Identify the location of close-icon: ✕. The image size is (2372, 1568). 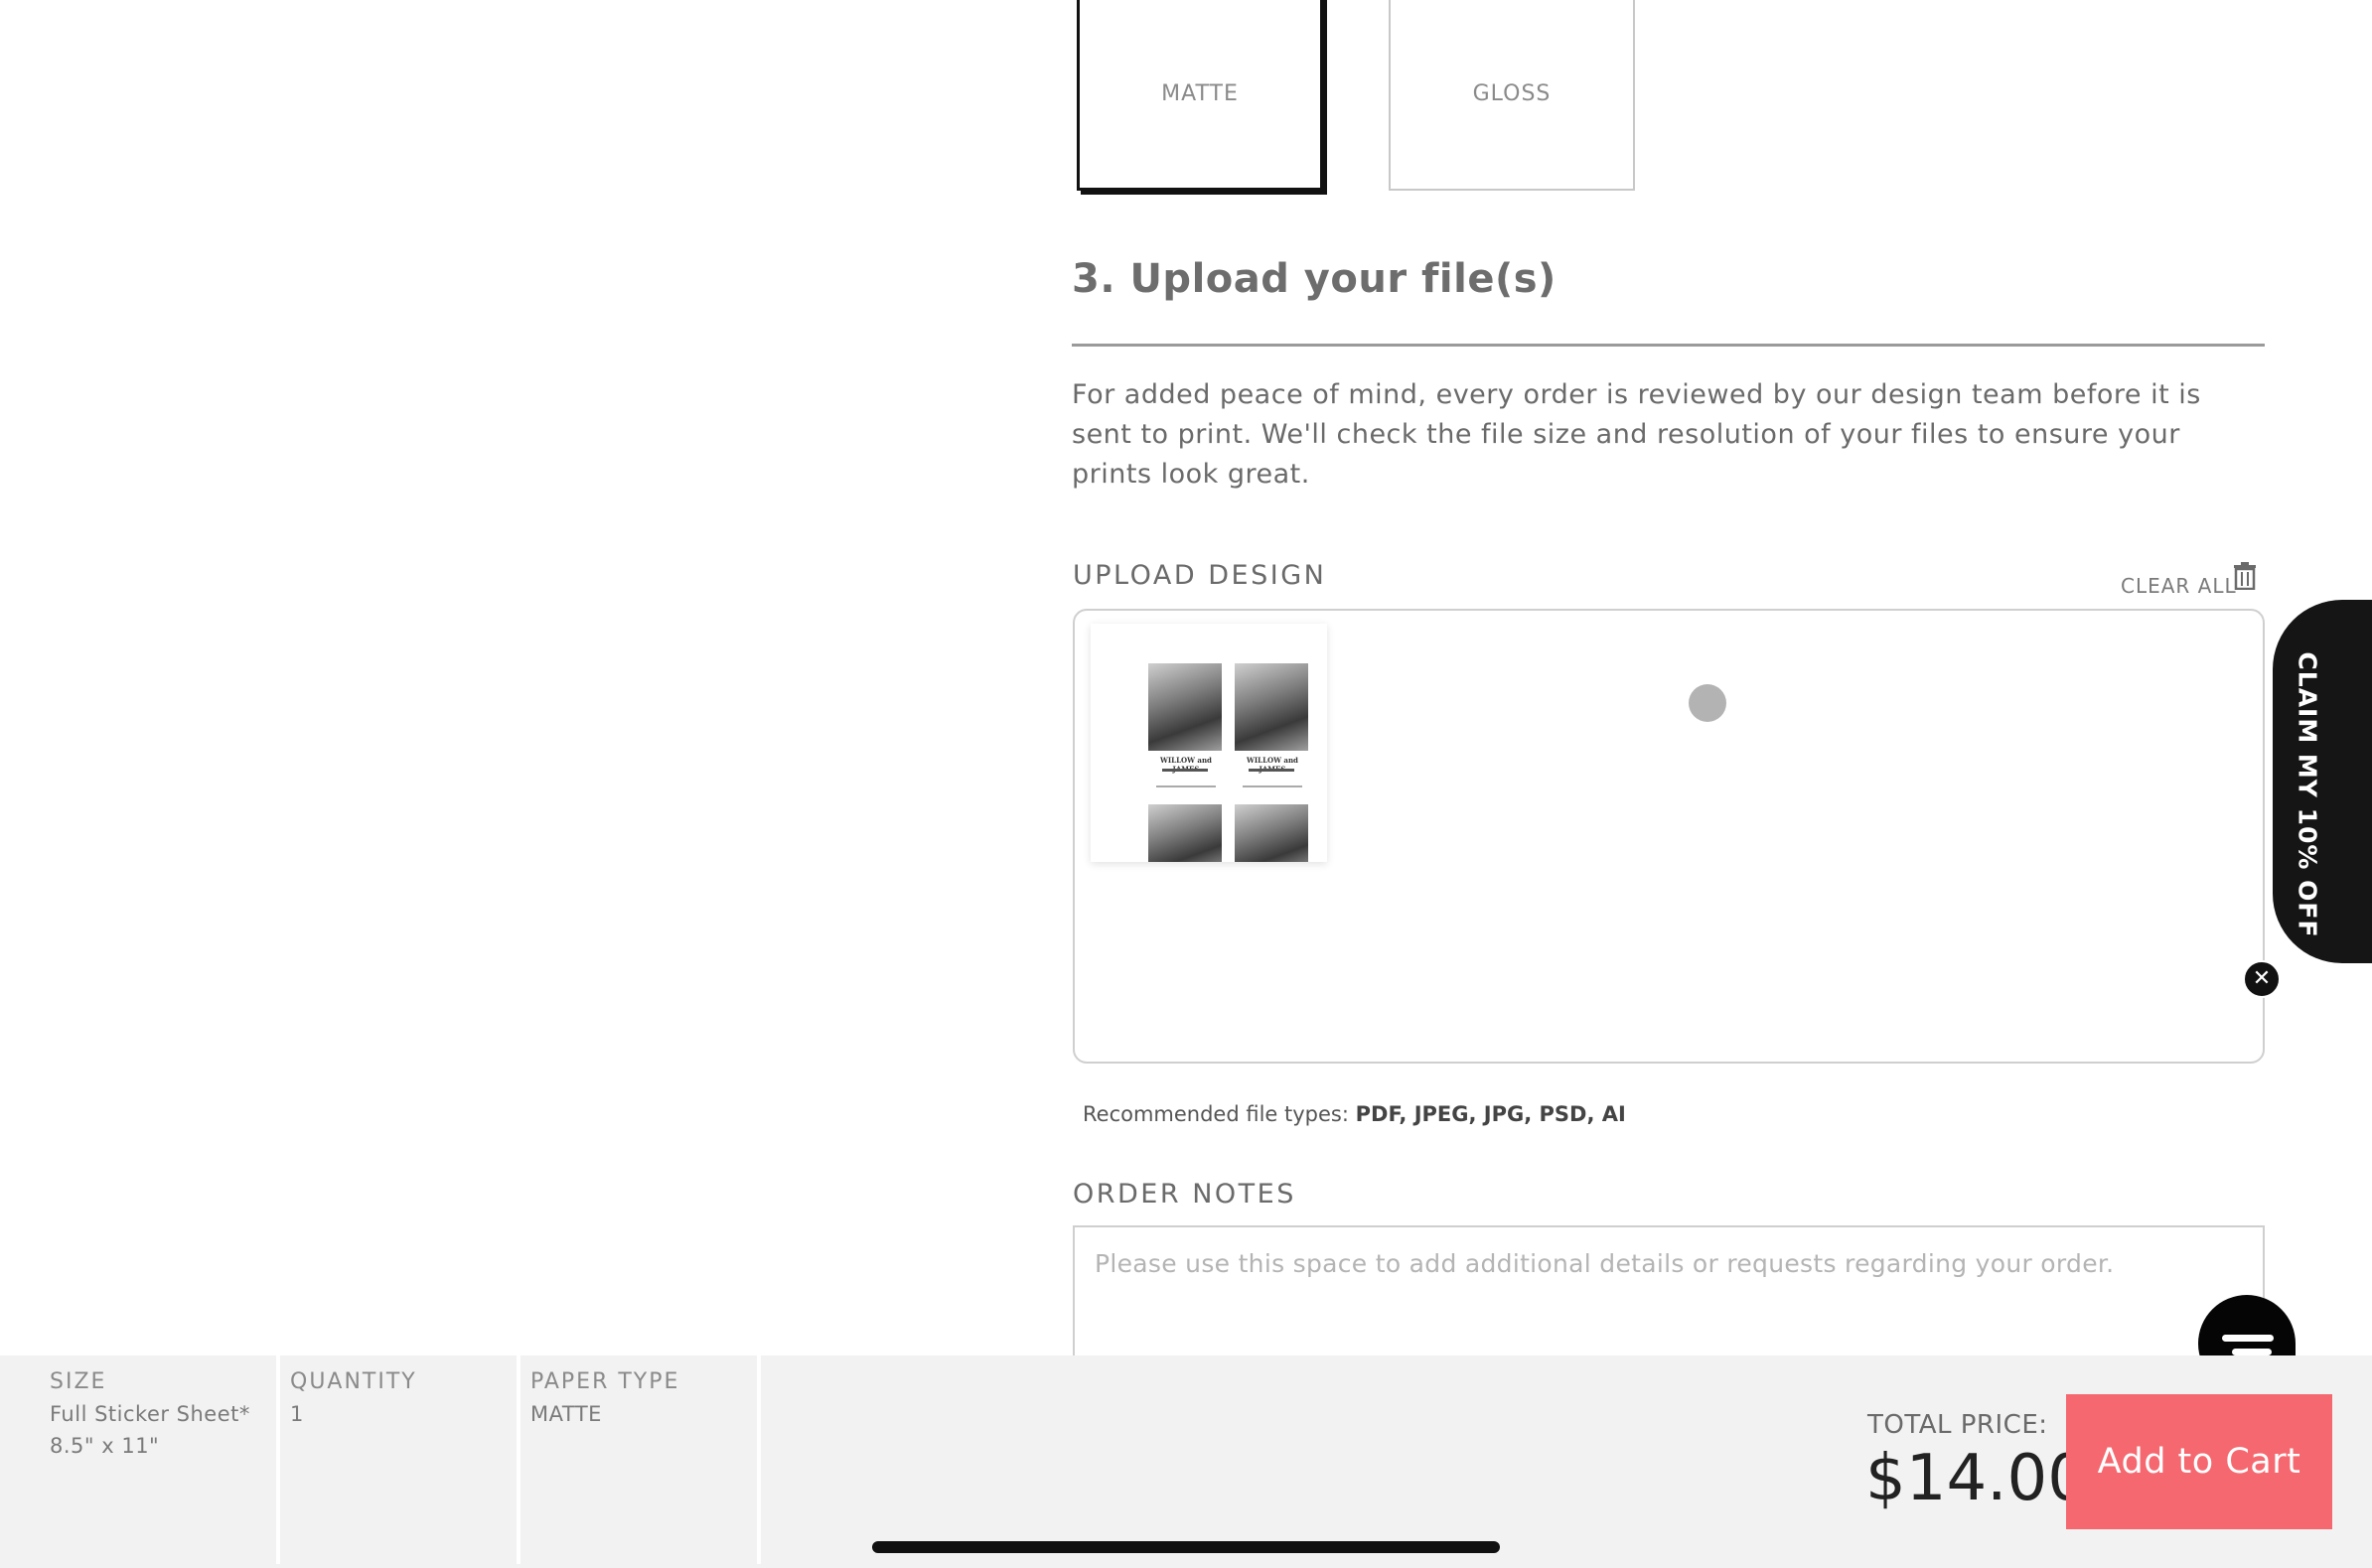
(2262, 979).